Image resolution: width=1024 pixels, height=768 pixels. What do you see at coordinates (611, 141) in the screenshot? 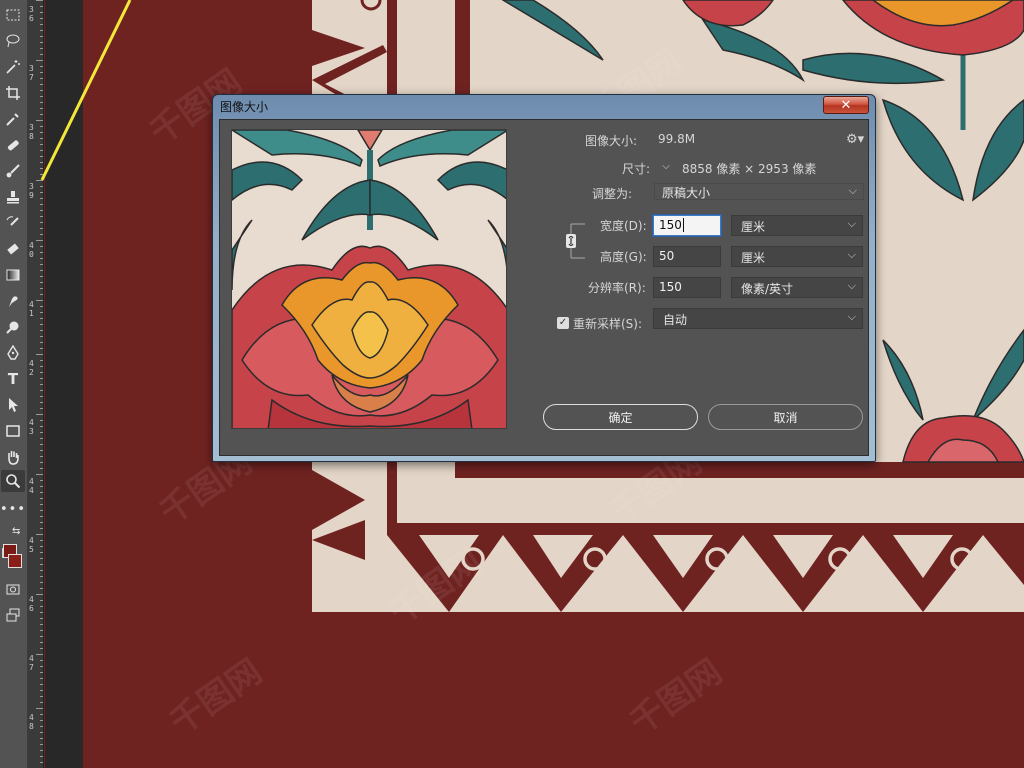
I see `image-size-label: 图像大小:` at bounding box center [611, 141].